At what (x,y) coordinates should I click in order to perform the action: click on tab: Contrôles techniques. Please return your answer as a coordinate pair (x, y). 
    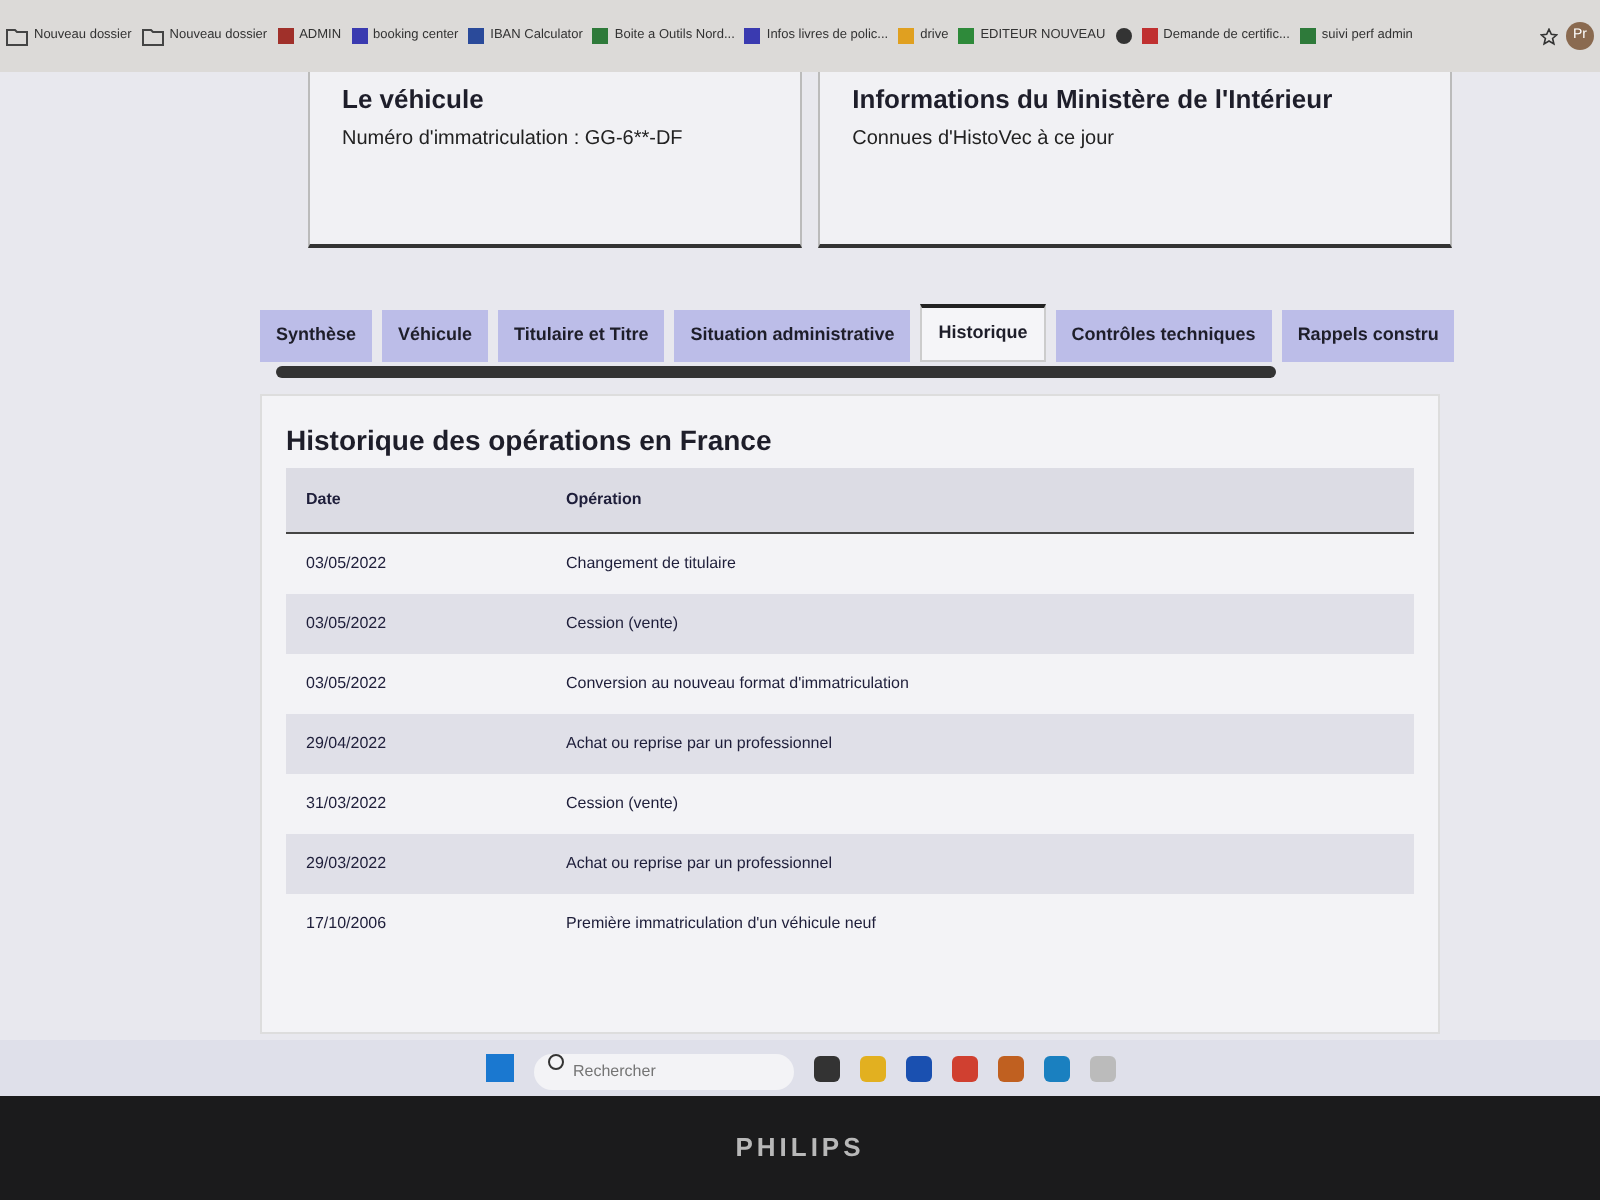
    Looking at the image, I should click on (1163, 335).